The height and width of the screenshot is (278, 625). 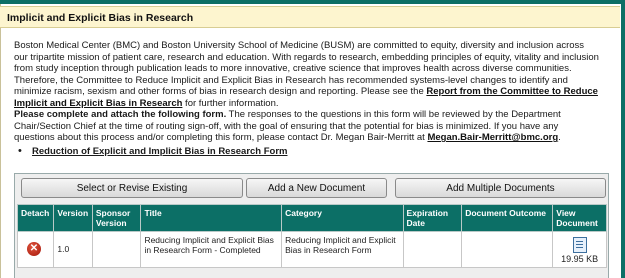 I want to click on view-document-cell: 19.95 KB, so click(x=579, y=249).